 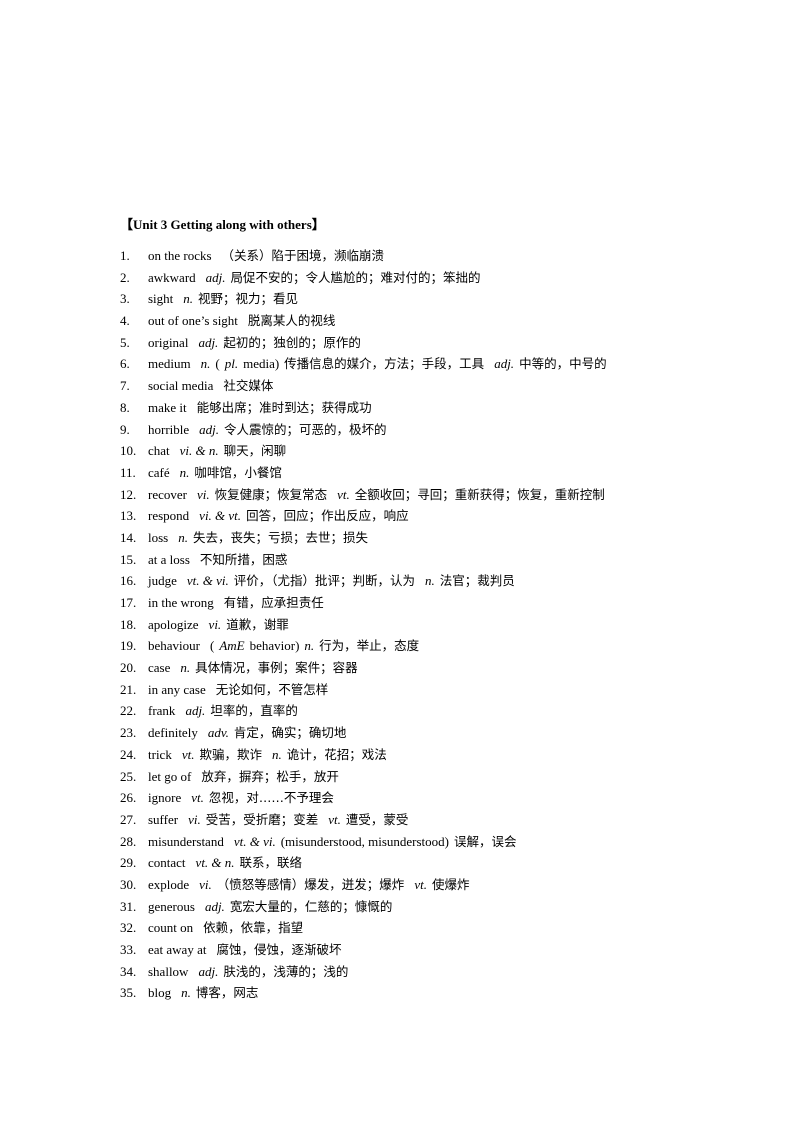 What do you see at coordinates (272, 689) in the screenshot?
I see `chinese-definition: 无论如何，不管怎样` at bounding box center [272, 689].